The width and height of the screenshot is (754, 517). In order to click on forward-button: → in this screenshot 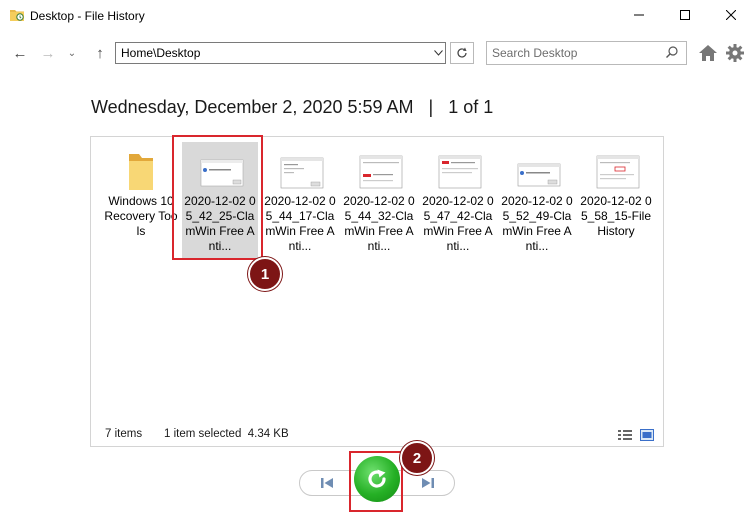, I will do `click(48, 53)`.